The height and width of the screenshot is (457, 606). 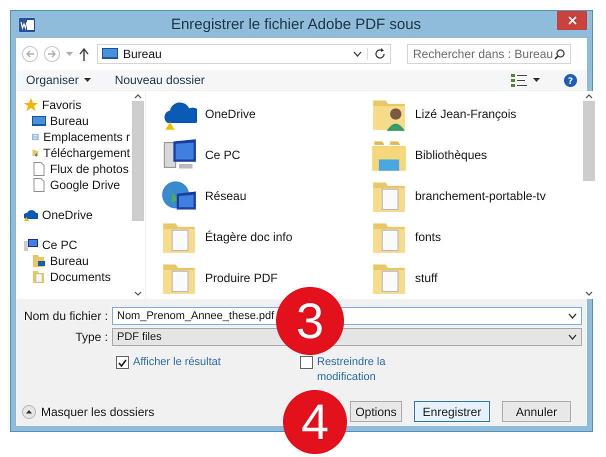 I want to click on cancel-button: Annuler, so click(x=536, y=411).